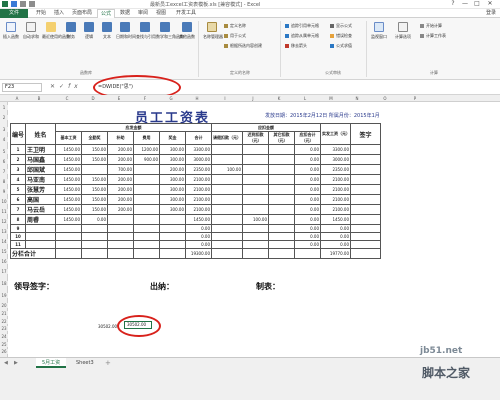 The width and height of the screenshot is (500, 400). What do you see at coordinates (235, 26) in the screenshot?
I see `define-name-button: 定义名称` at bounding box center [235, 26].